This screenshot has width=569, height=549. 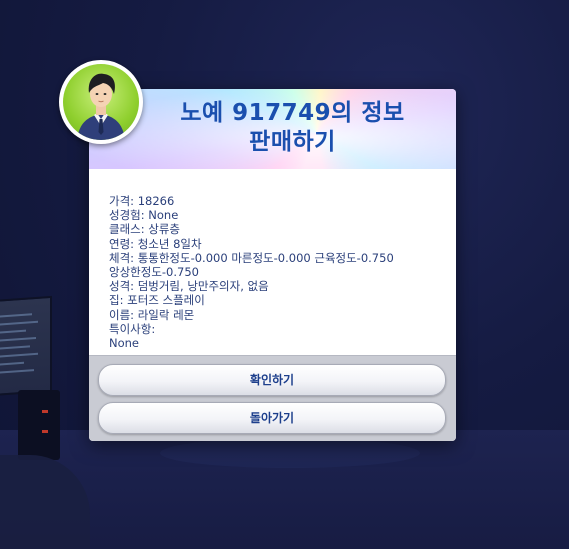 I want to click on background-table, so click(x=290, y=453).